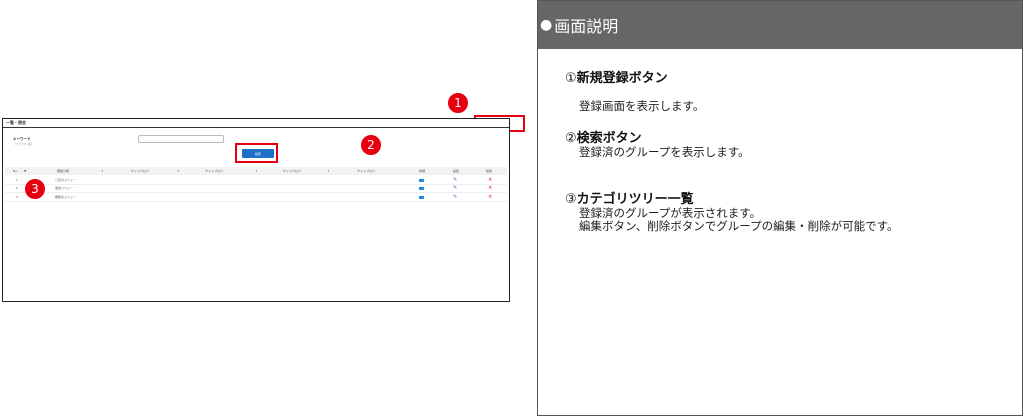  Describe the element at coordinates (603, 138) in the screenshot. I see `section-title: ②検索ボタン` at that location.